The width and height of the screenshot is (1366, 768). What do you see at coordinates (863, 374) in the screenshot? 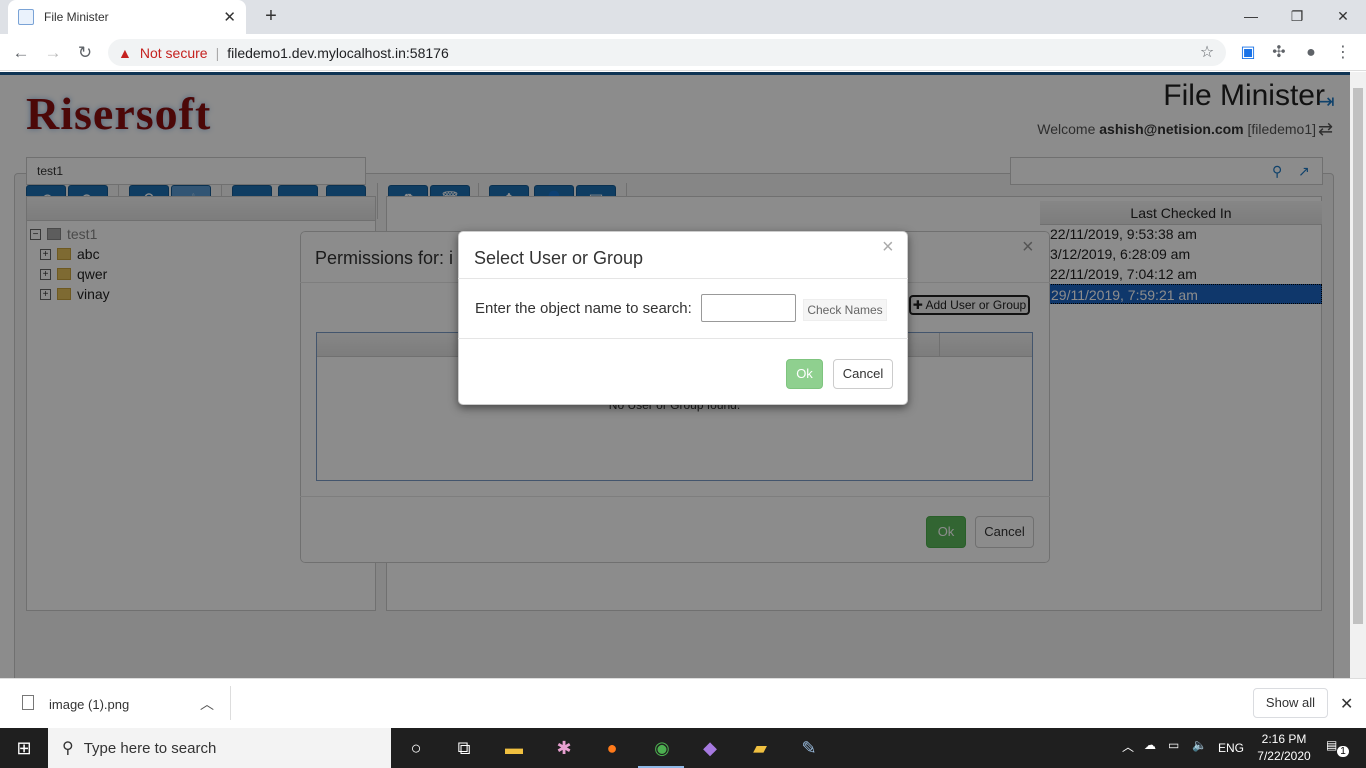
I see `select-cancel-button: Cancel` at bounding box center [863, 374].